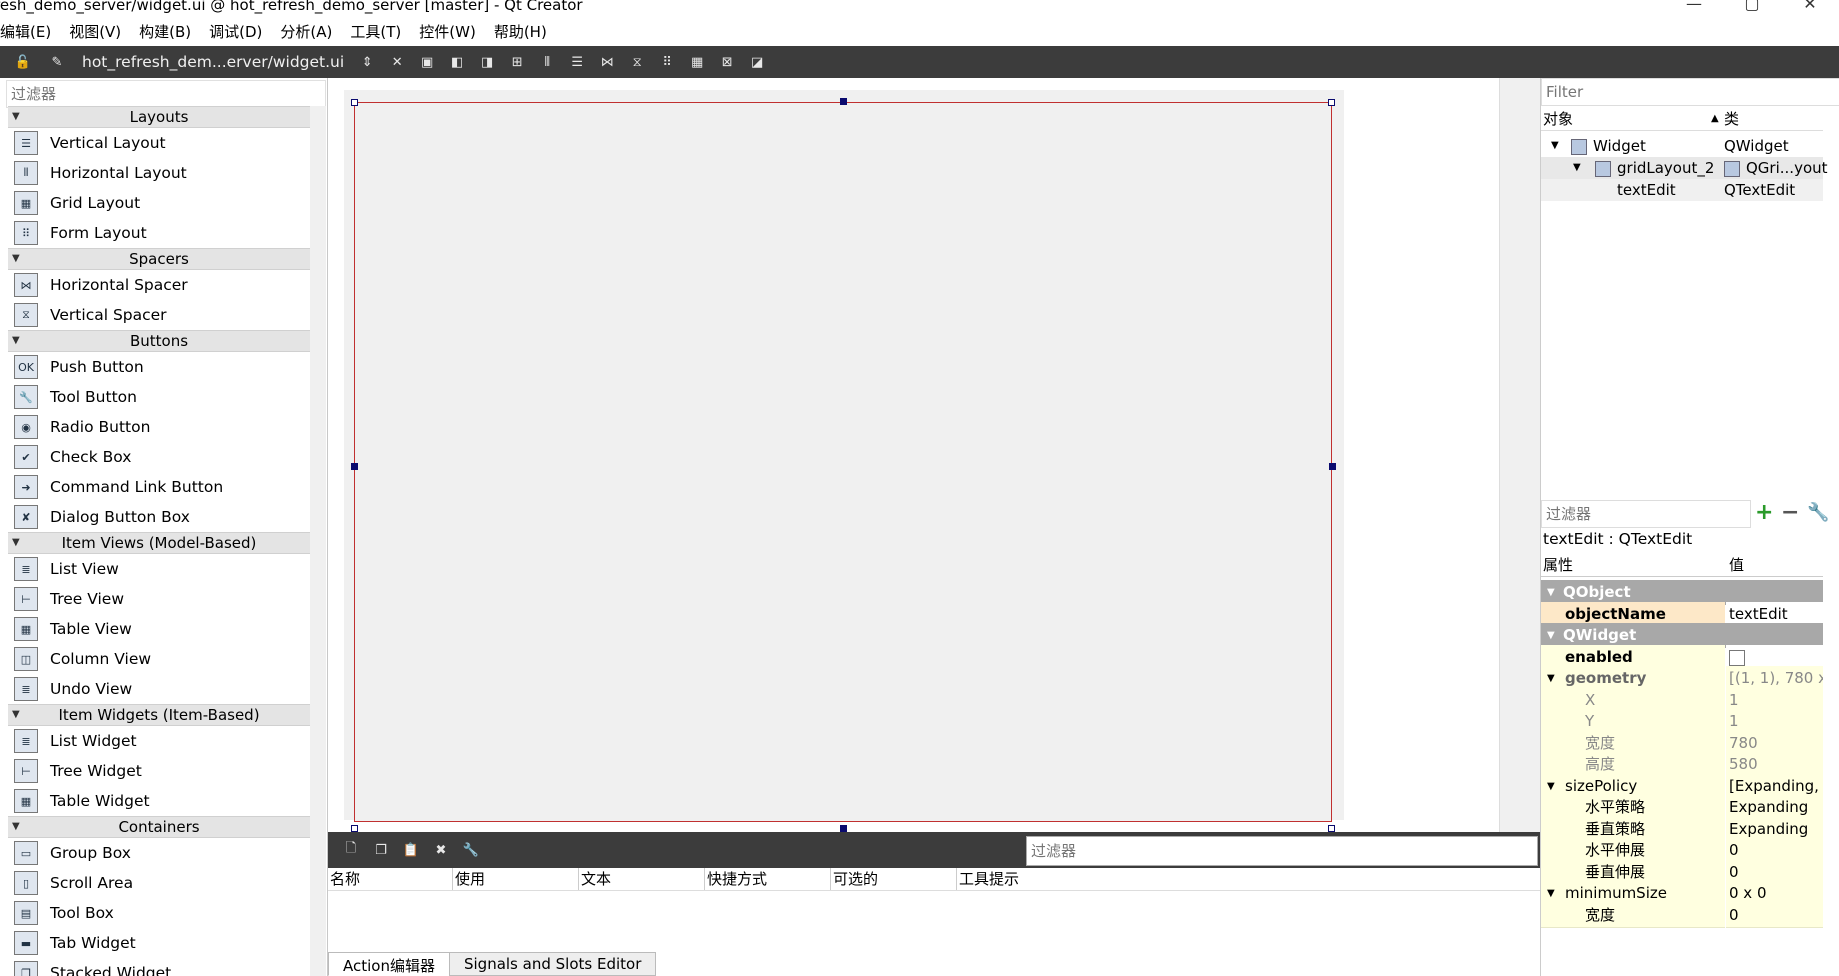 The height and width of the screenshot is (976, 1839). I want to click on remove-property-icon: −, so click(1790, 512).